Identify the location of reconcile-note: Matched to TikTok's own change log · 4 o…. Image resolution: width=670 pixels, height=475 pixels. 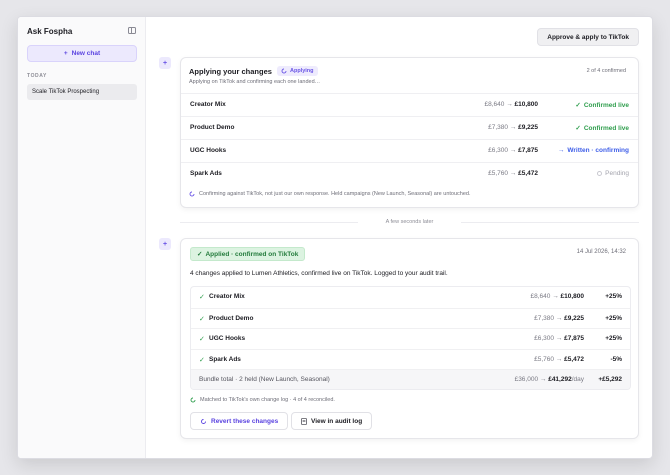
(262, 400).